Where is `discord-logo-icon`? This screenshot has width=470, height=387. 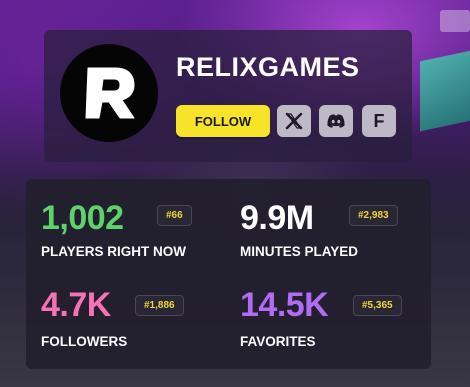 discord-logo-icon is located at coordinates (336, 121).